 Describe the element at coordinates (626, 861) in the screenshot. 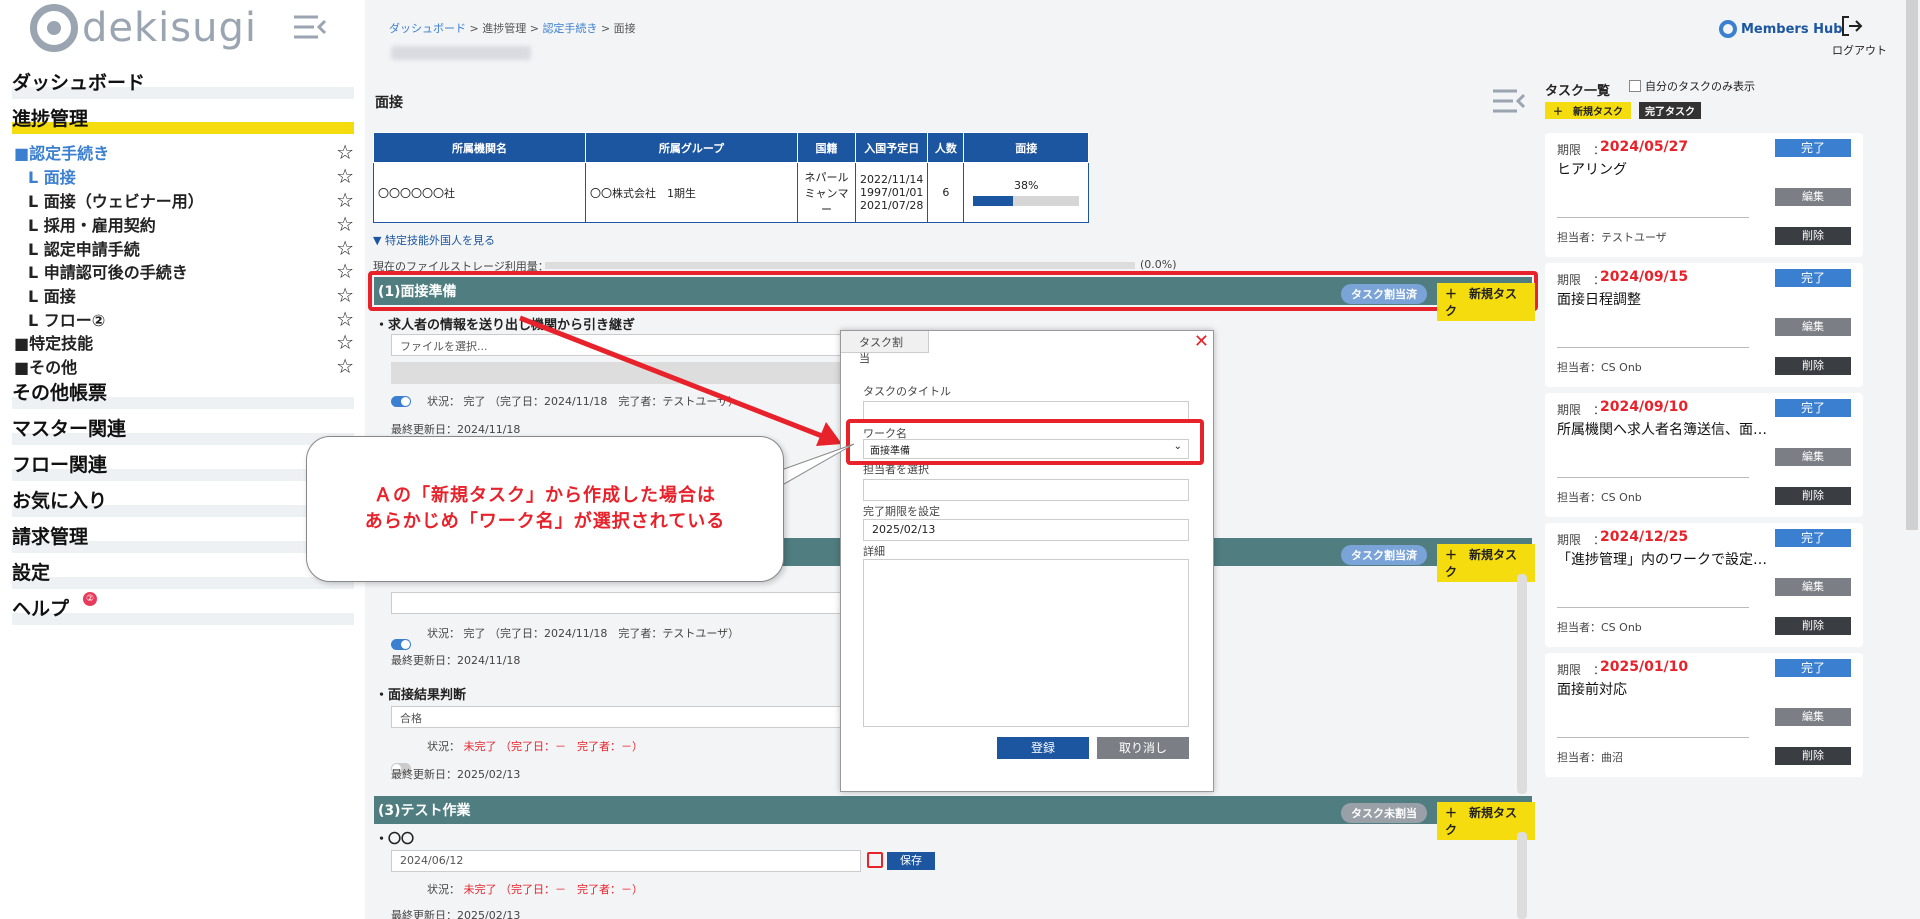

I see `date-input: 2024/06/12` at that location.